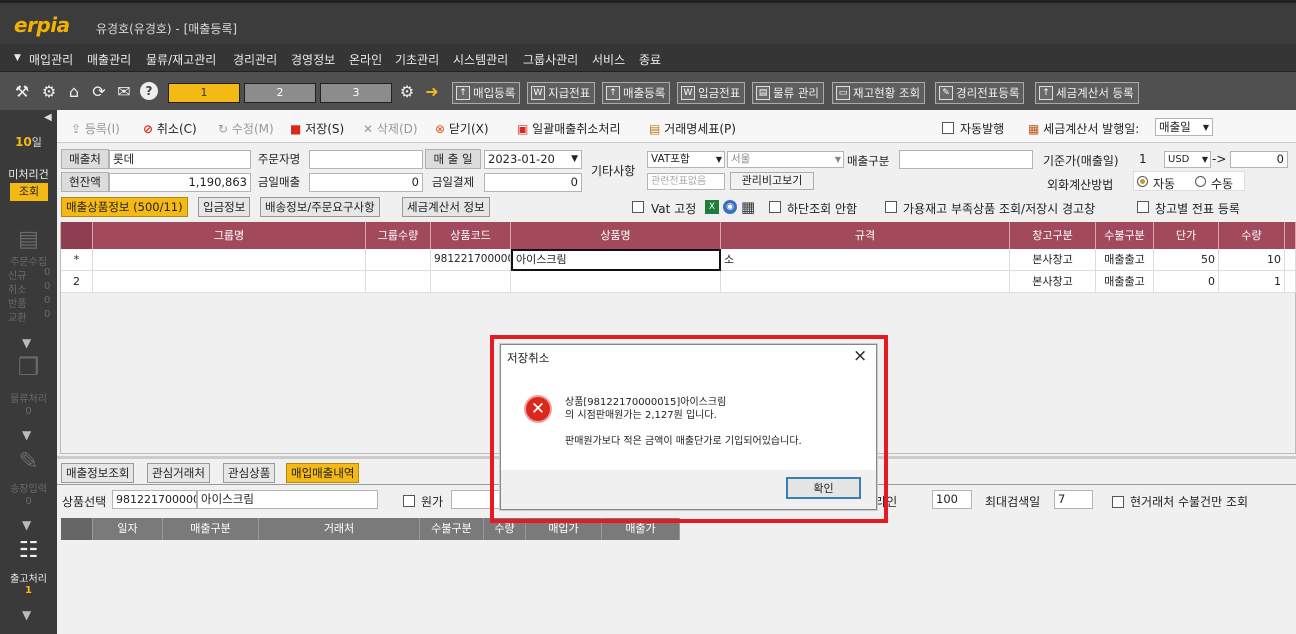  What do you see at coordinates (775, 207) in the screenshot?
I see `bottom-off-checkbox` at bounding box center [775, 207].